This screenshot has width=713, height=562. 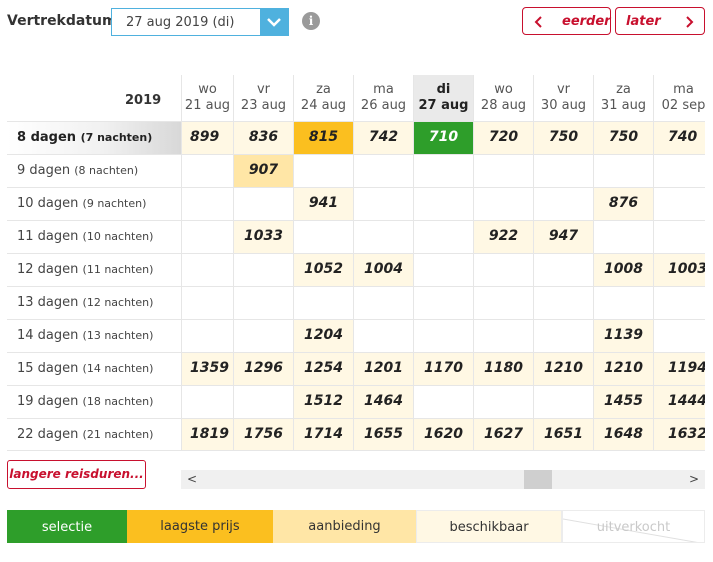 What do you see at coordinates (563, 236) in the screenshot?
I see `price-cell: 947` at bounding box center [563, 236].